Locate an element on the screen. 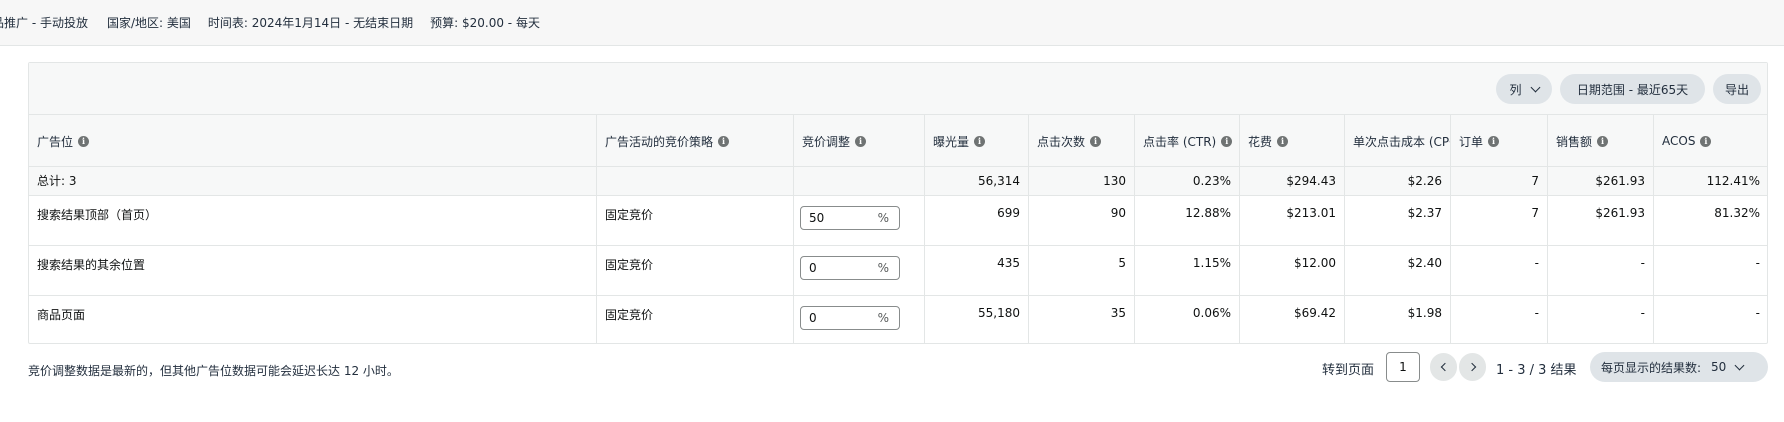  col-header-bid-adjustment: 竞价调整 i is located at coordinates (858, 141).